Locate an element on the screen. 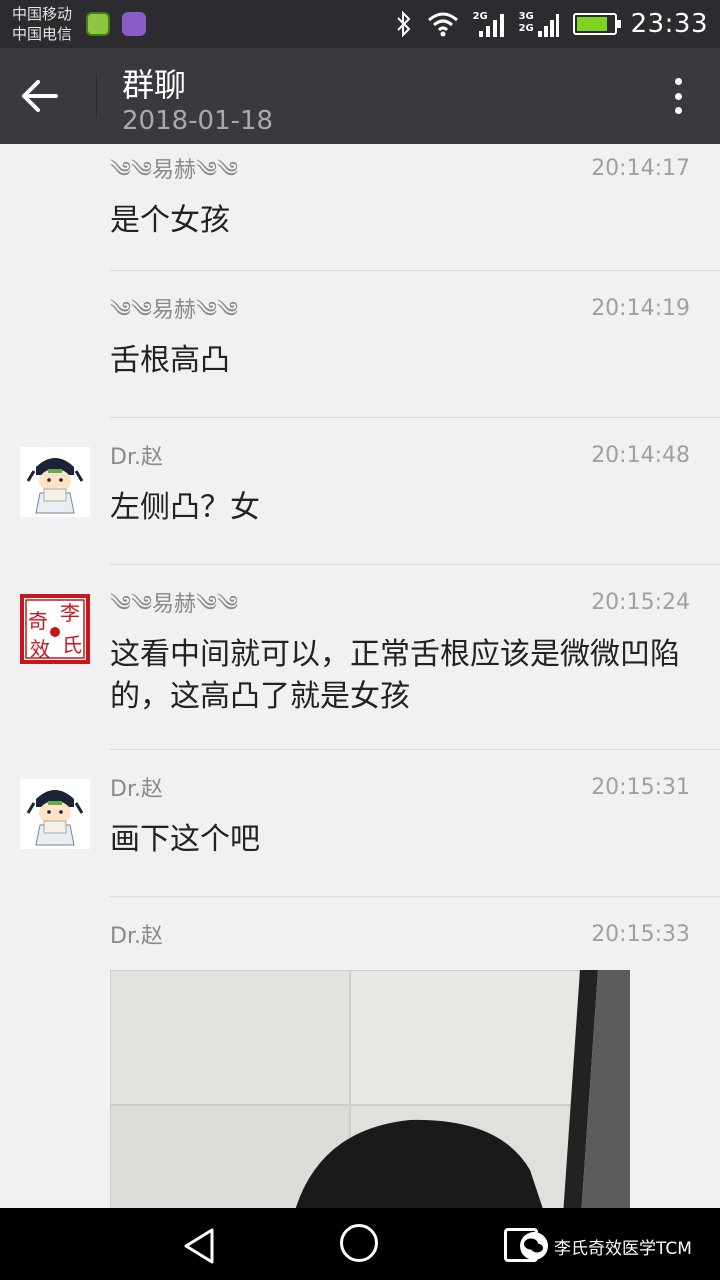 The height and width of the screenshot is (1280, 720). header-divider is located at coordinates (96, 96).